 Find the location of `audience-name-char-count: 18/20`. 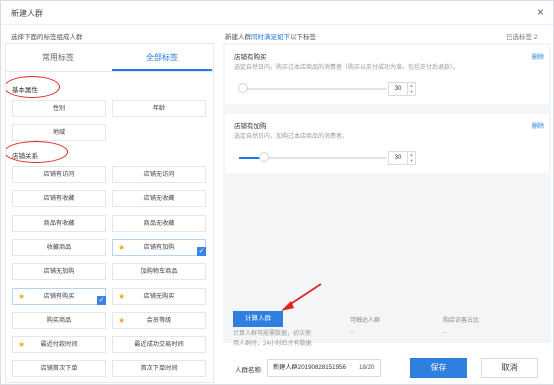

audience-name-char-count: 18/20 is located at coordinates (367, 367).